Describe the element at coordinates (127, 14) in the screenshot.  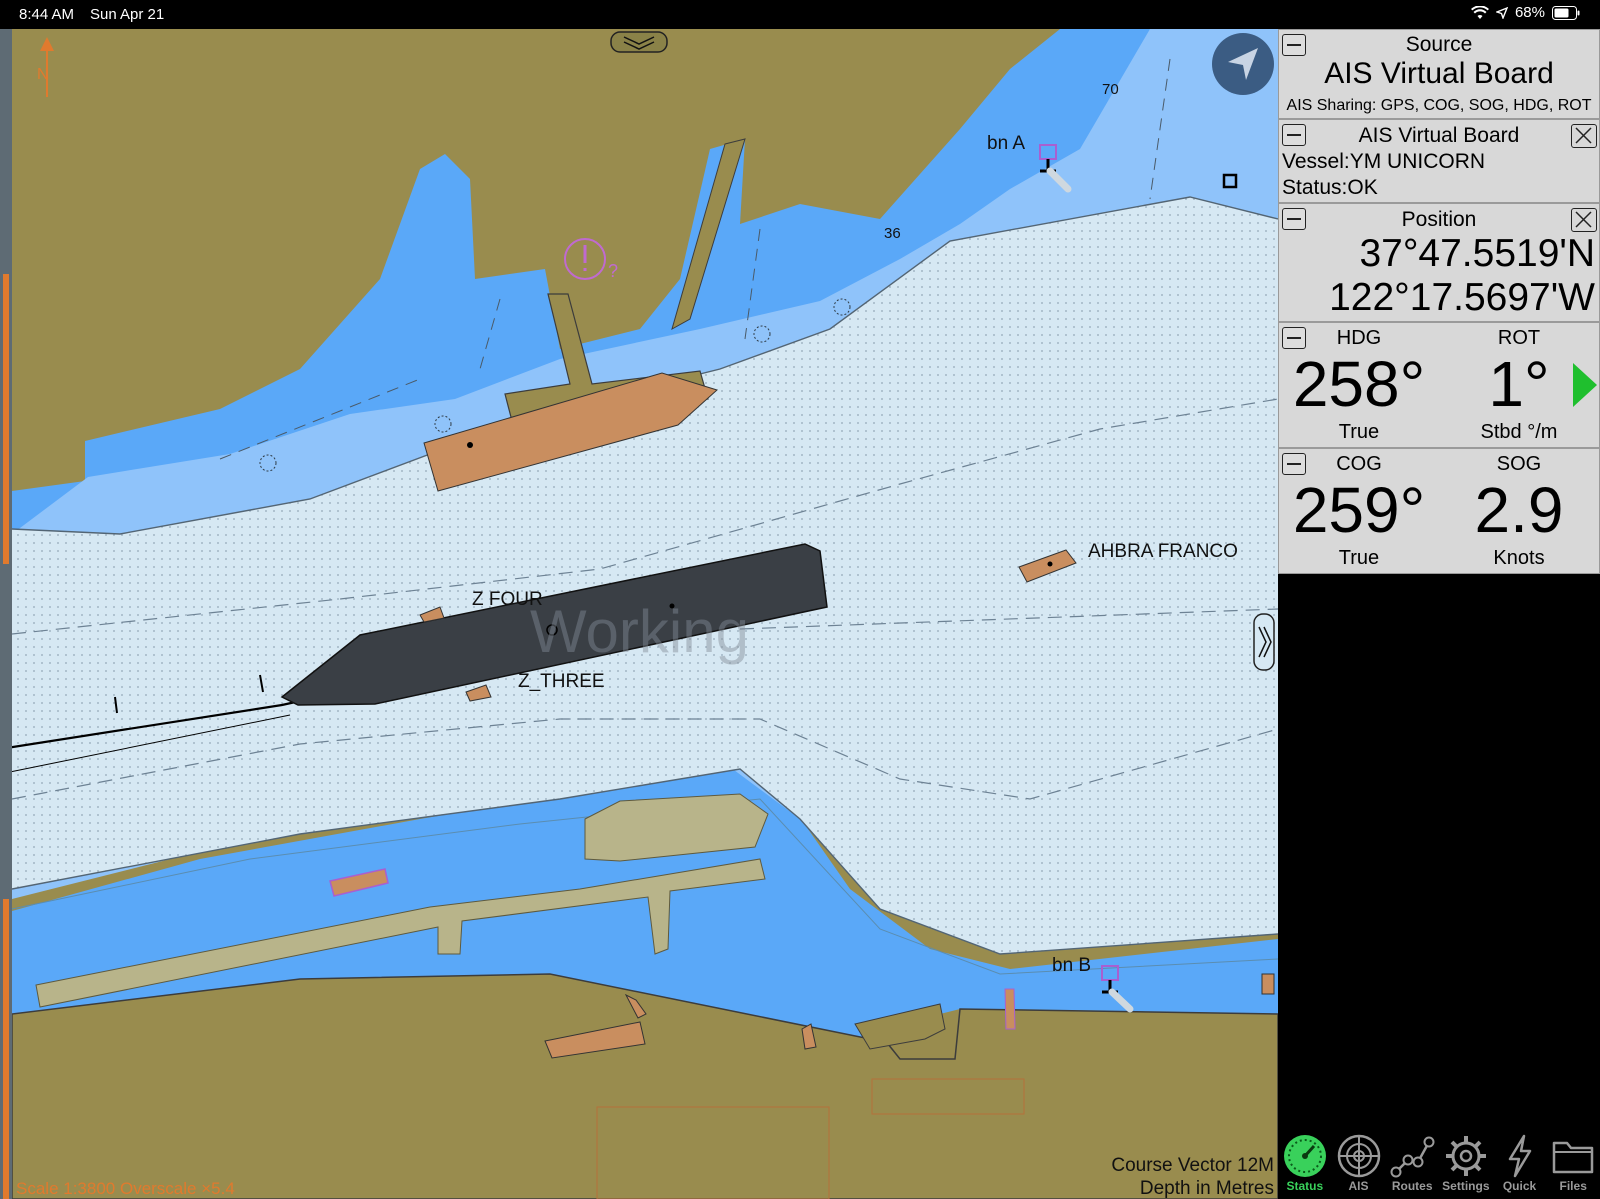
I see `date: Sun Apr 21` at that location.